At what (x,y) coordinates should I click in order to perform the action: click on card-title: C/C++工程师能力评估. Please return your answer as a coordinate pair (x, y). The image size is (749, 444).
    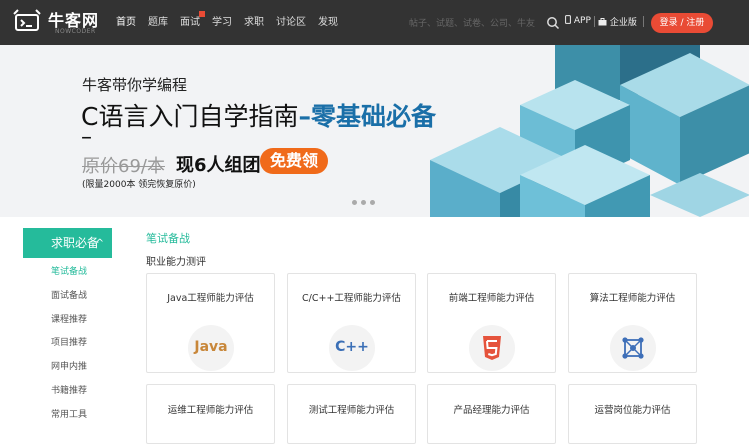
    Looking at the image, I should click on (351, 298).